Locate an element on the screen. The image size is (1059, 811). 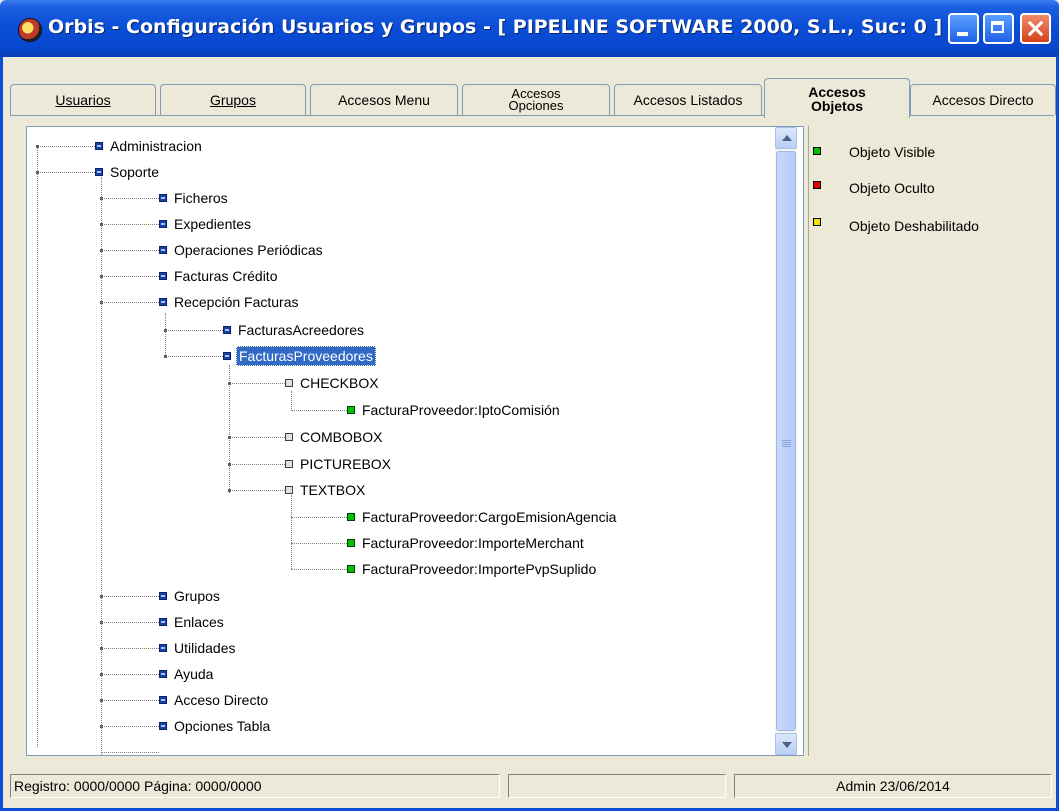
tree-node-enlaces: Enlaces is located at coordinates (192, 622).